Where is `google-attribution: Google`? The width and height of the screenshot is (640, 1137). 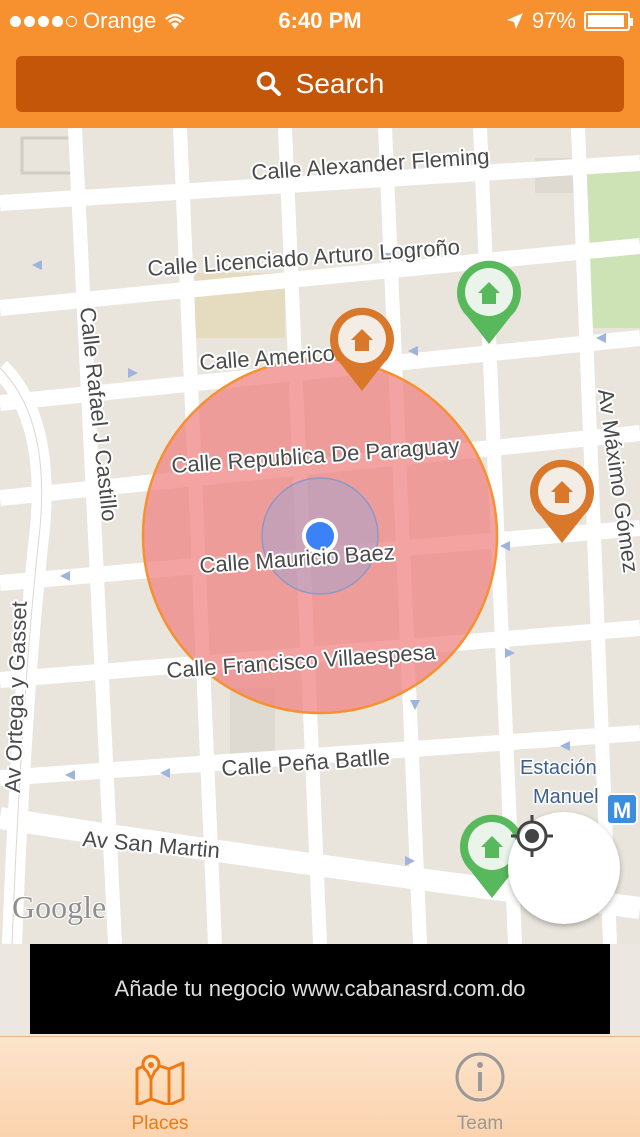 google-attribution: Google is located at coordinates (59, 907).